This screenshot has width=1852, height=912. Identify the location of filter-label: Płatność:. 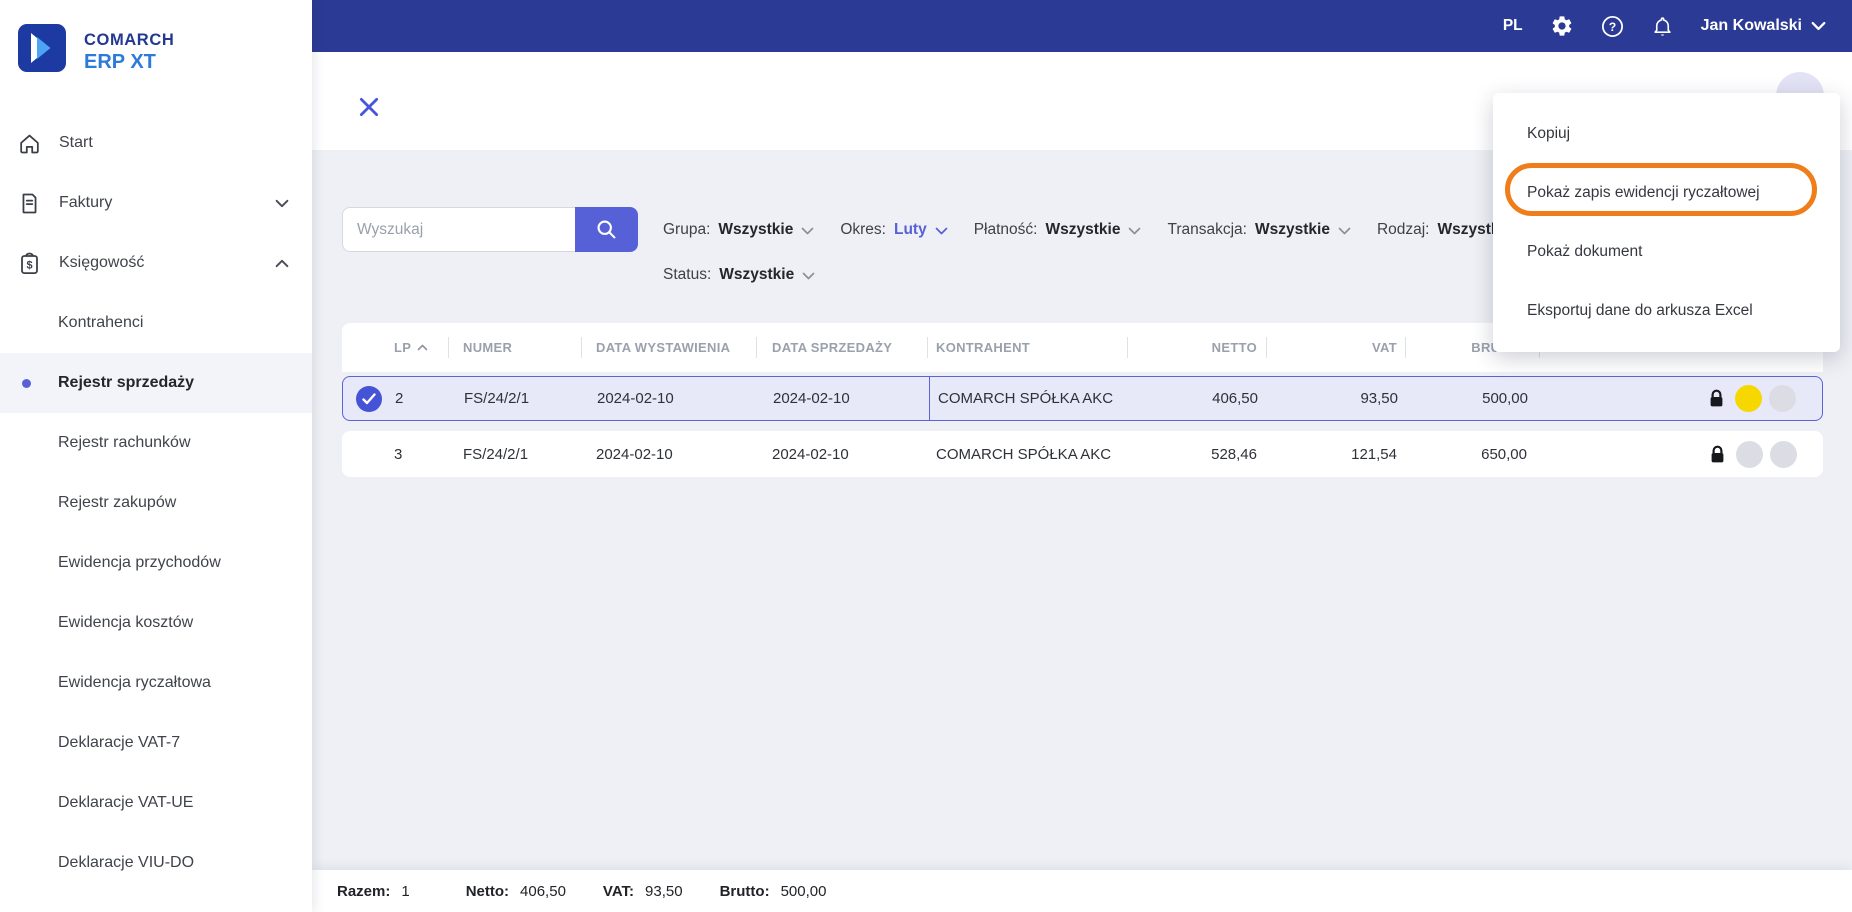
(1005, 229).